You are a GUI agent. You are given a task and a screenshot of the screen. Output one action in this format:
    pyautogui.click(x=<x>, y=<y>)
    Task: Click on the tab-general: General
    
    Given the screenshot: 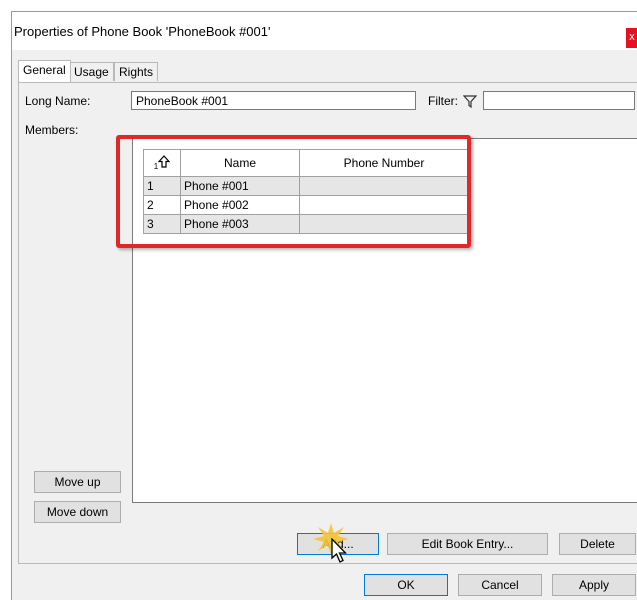 What is the action you would take?
    pyautogui.click(x=44, y=71)
    